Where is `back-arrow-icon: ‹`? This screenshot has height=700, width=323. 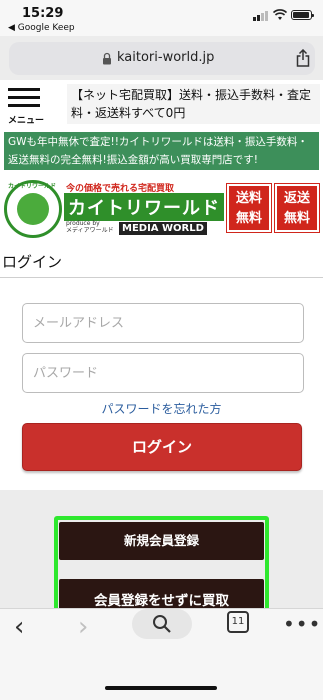 back-arrow-icon: ‹ is located at coordinates (19, 627).